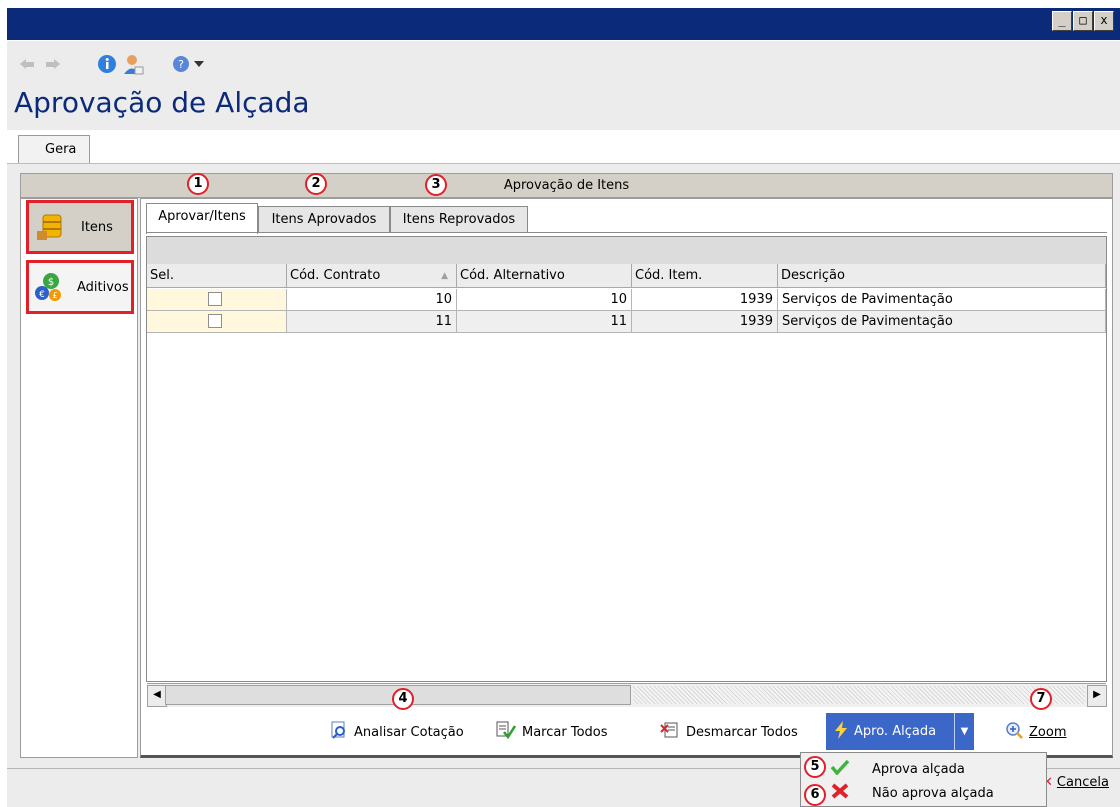 The image size is (1120, 807). What do you see at coordinates (1041, 699) in the screenshot?
I see `annotation-badge-7: 7` at bounding box center [1041, 699].